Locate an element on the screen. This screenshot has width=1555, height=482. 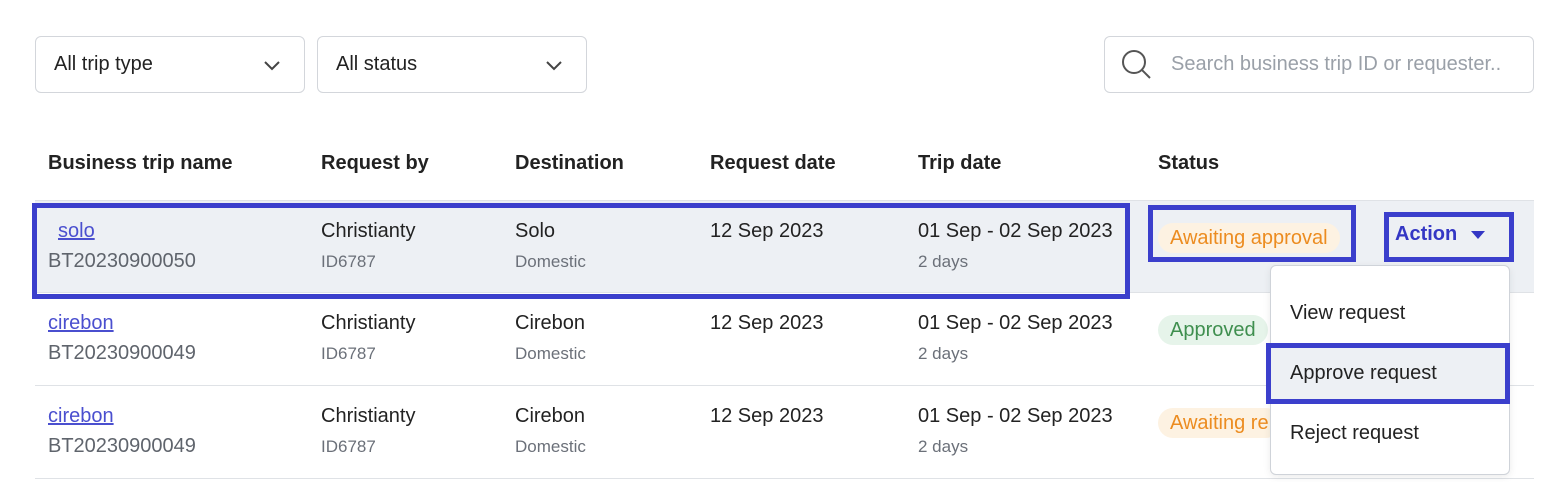
column-header-status: Status is located at coordinates (1189, 163).